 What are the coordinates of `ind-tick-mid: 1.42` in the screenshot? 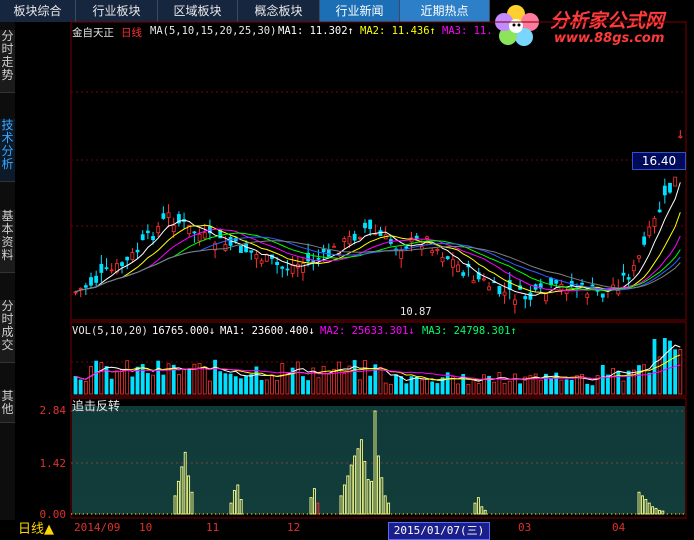 It's located at (53, 463).